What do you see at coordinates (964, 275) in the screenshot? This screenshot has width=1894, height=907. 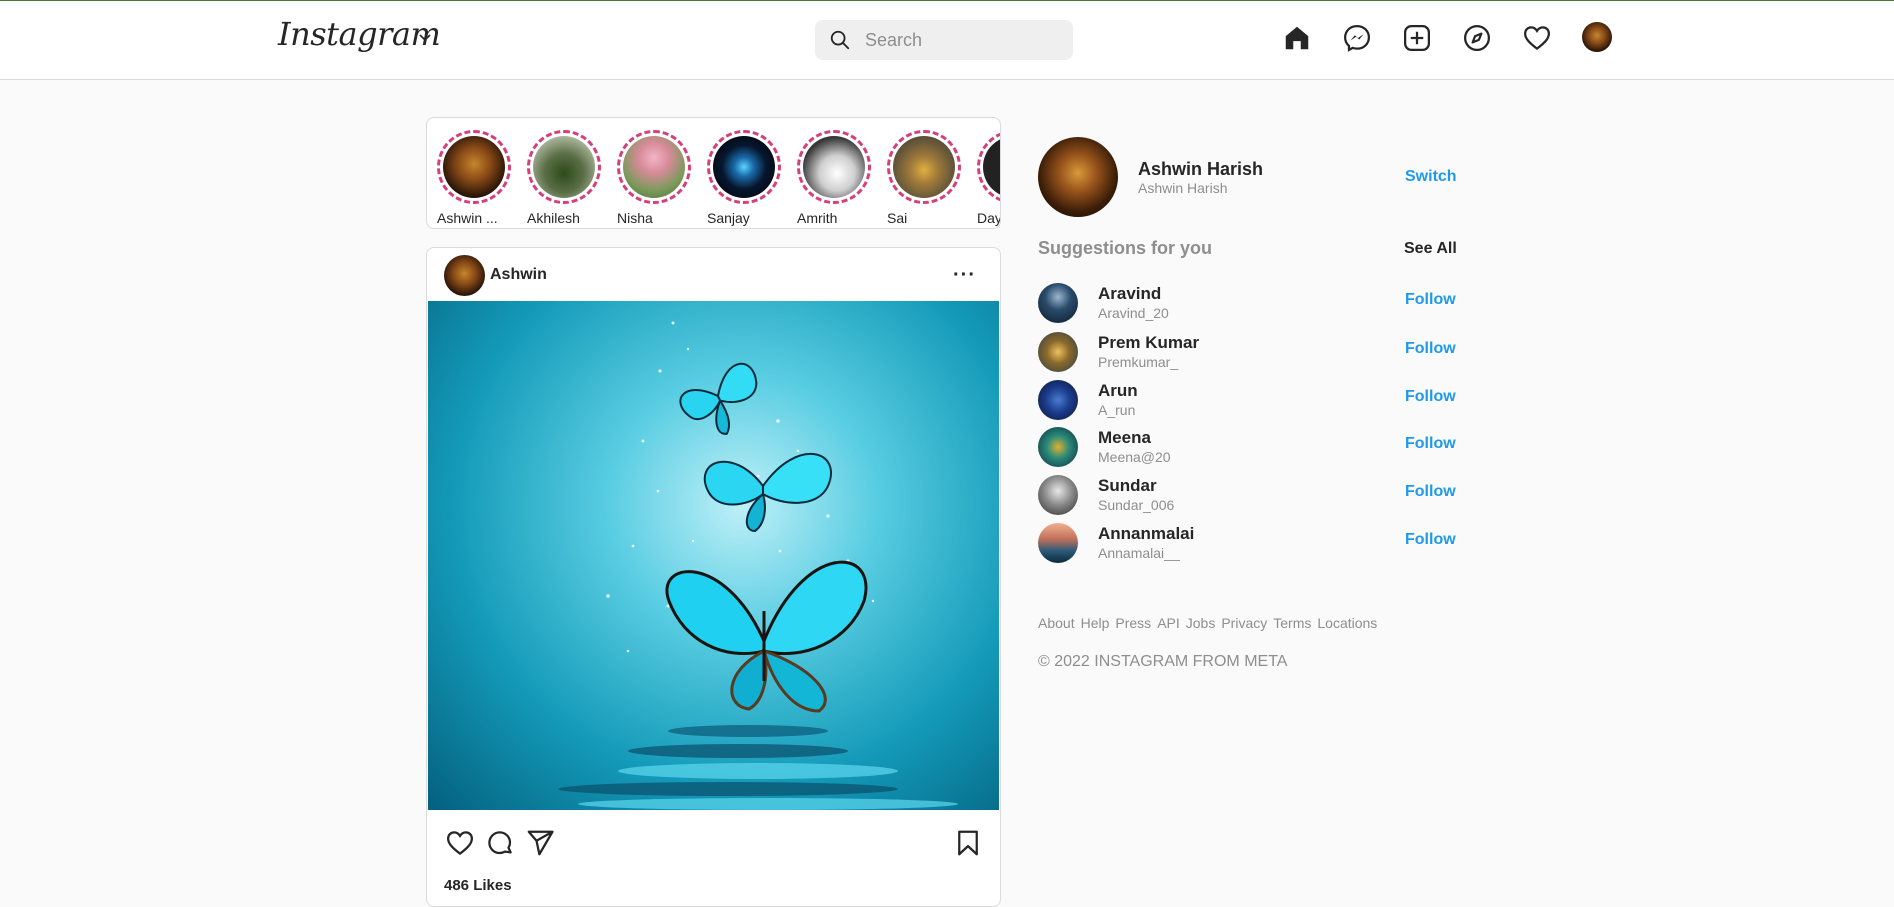 I see `more-options-icon: ···` at bounding box center [964, 275].